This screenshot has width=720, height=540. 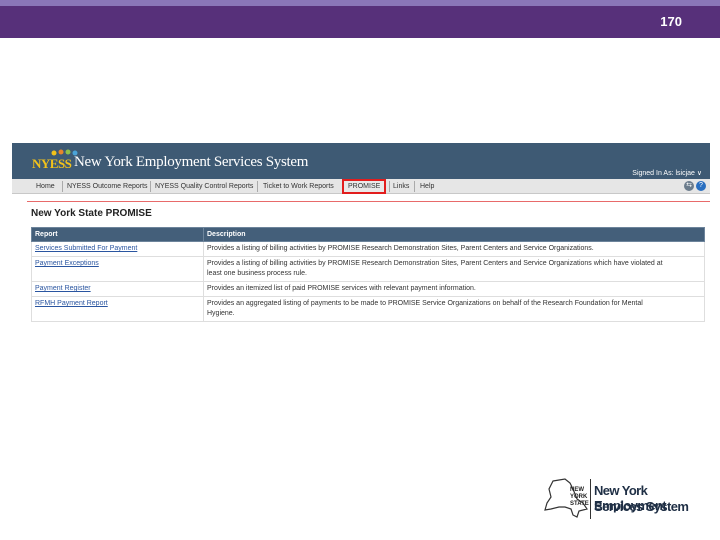 I want to click on description-line: Hygiene., so click(x=221, y=313).